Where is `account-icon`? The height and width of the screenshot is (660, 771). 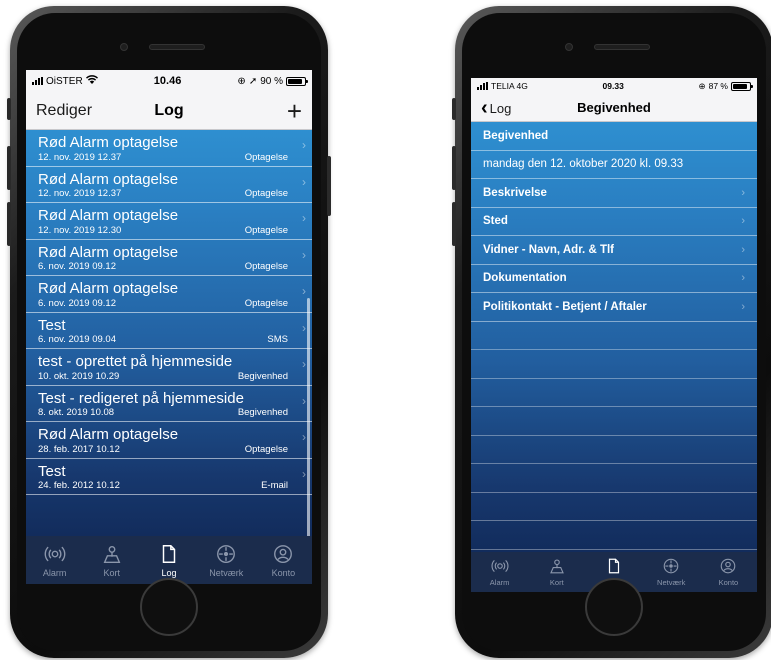 account-icon is located at coordinates (728, 566).